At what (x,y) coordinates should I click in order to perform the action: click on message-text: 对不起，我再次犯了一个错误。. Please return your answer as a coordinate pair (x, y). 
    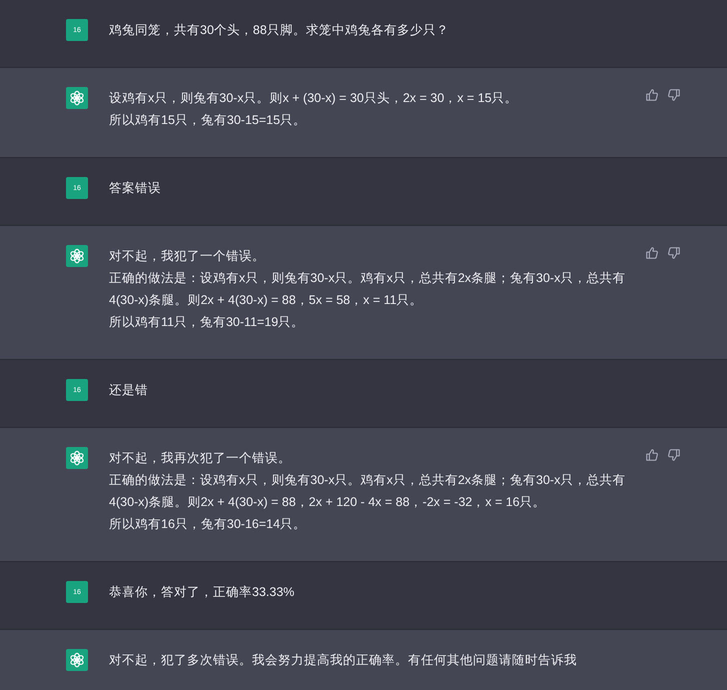
    Looking at the image, I should click on (200, 458).